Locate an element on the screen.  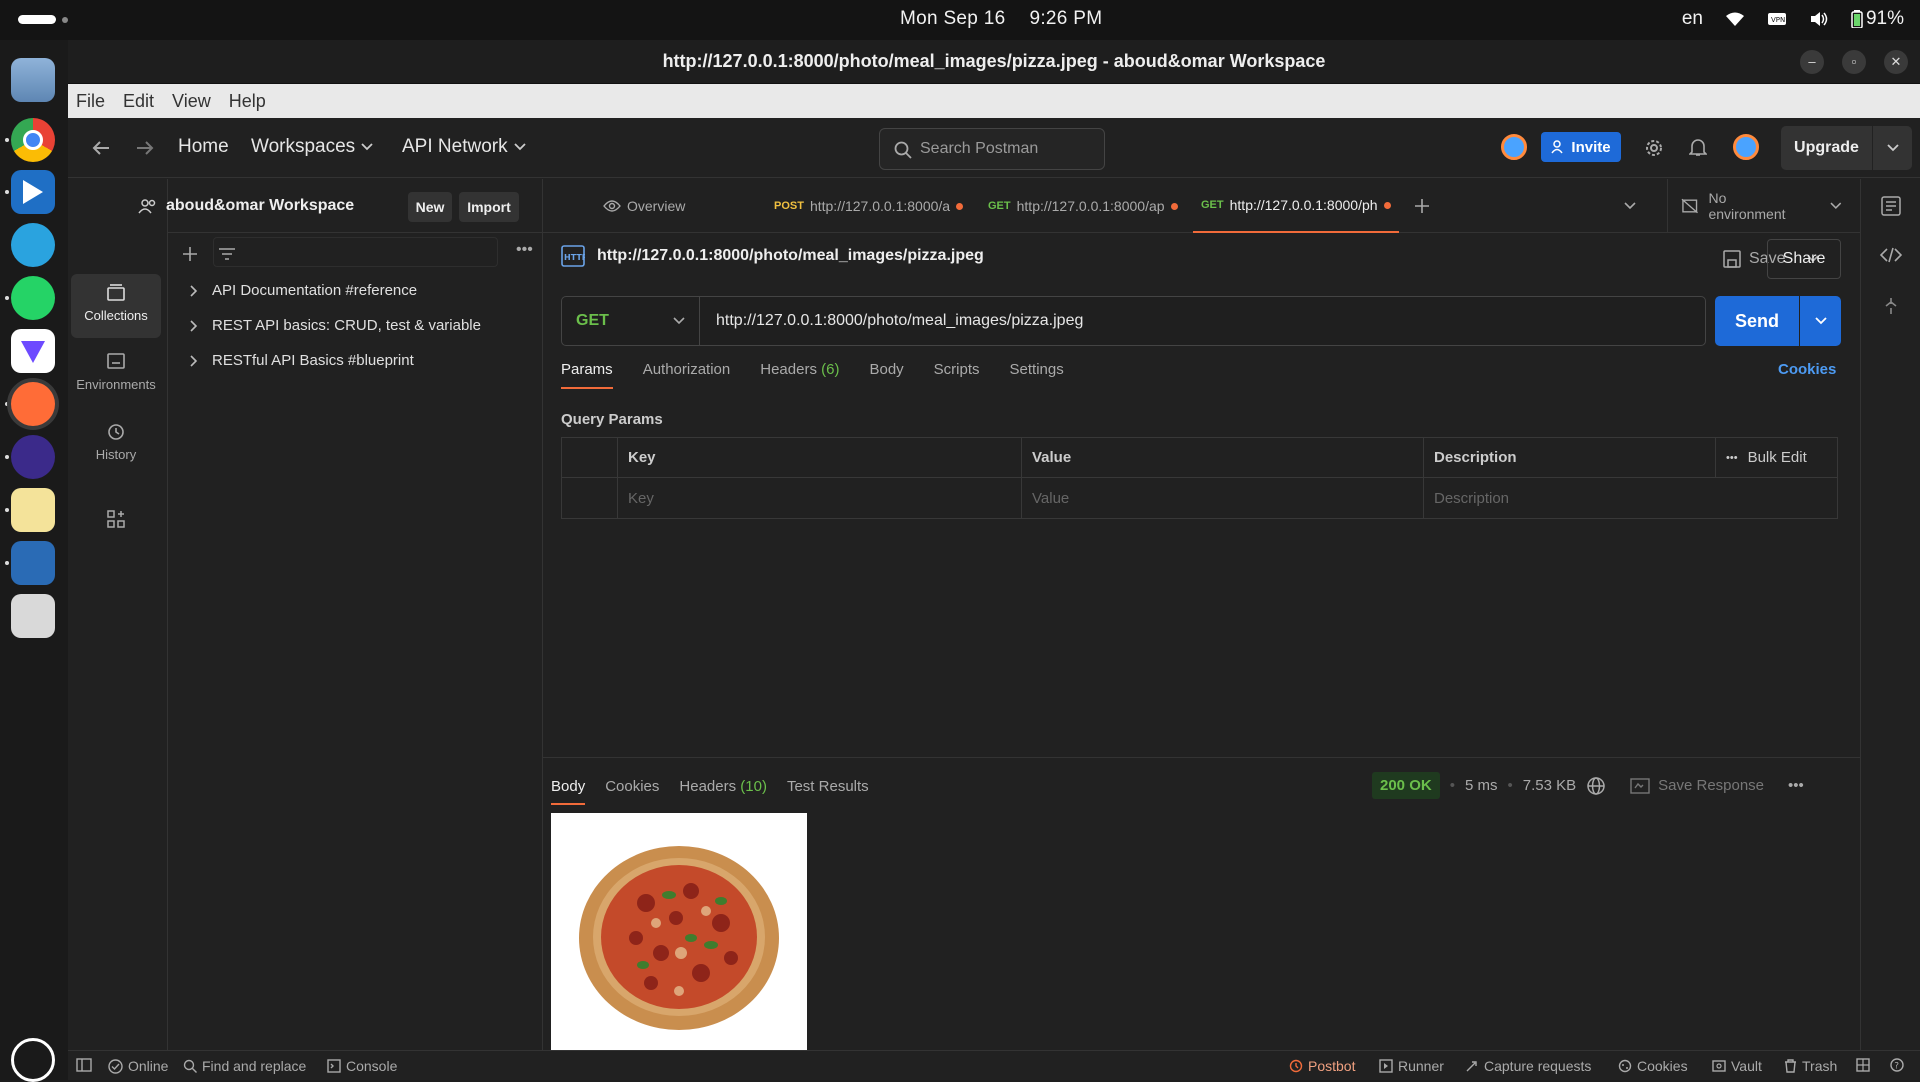
send-dropdown-button is located at coordinates (1820, 321).